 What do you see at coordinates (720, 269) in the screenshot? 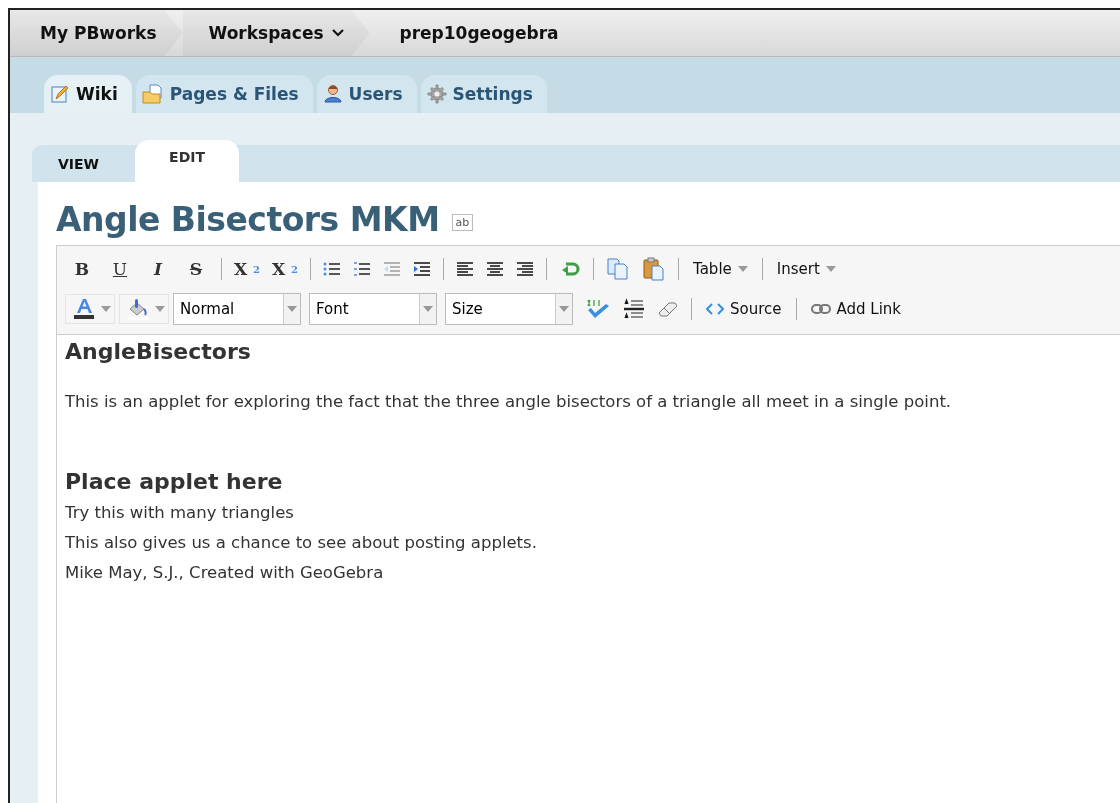
I see `toolbar-menu: Table` at bounding box center [720, 269].